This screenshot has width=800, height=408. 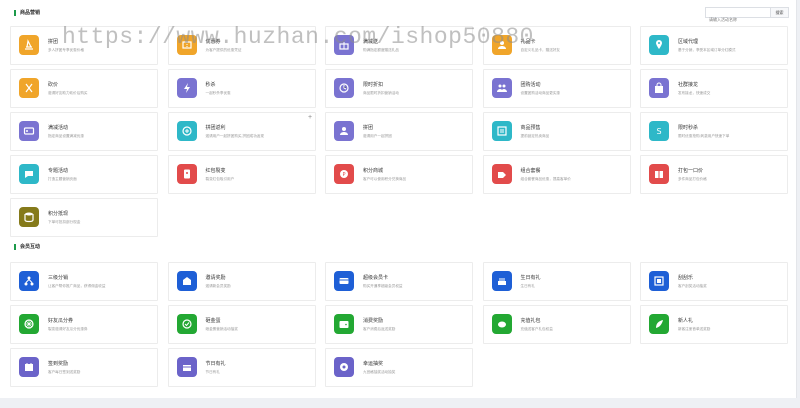 What do you see at coordinates (84, 217) in the screenshot?
I see `activity-card: 积分抵现下单可抵扣部分现金` at bounding box center [84, 217].